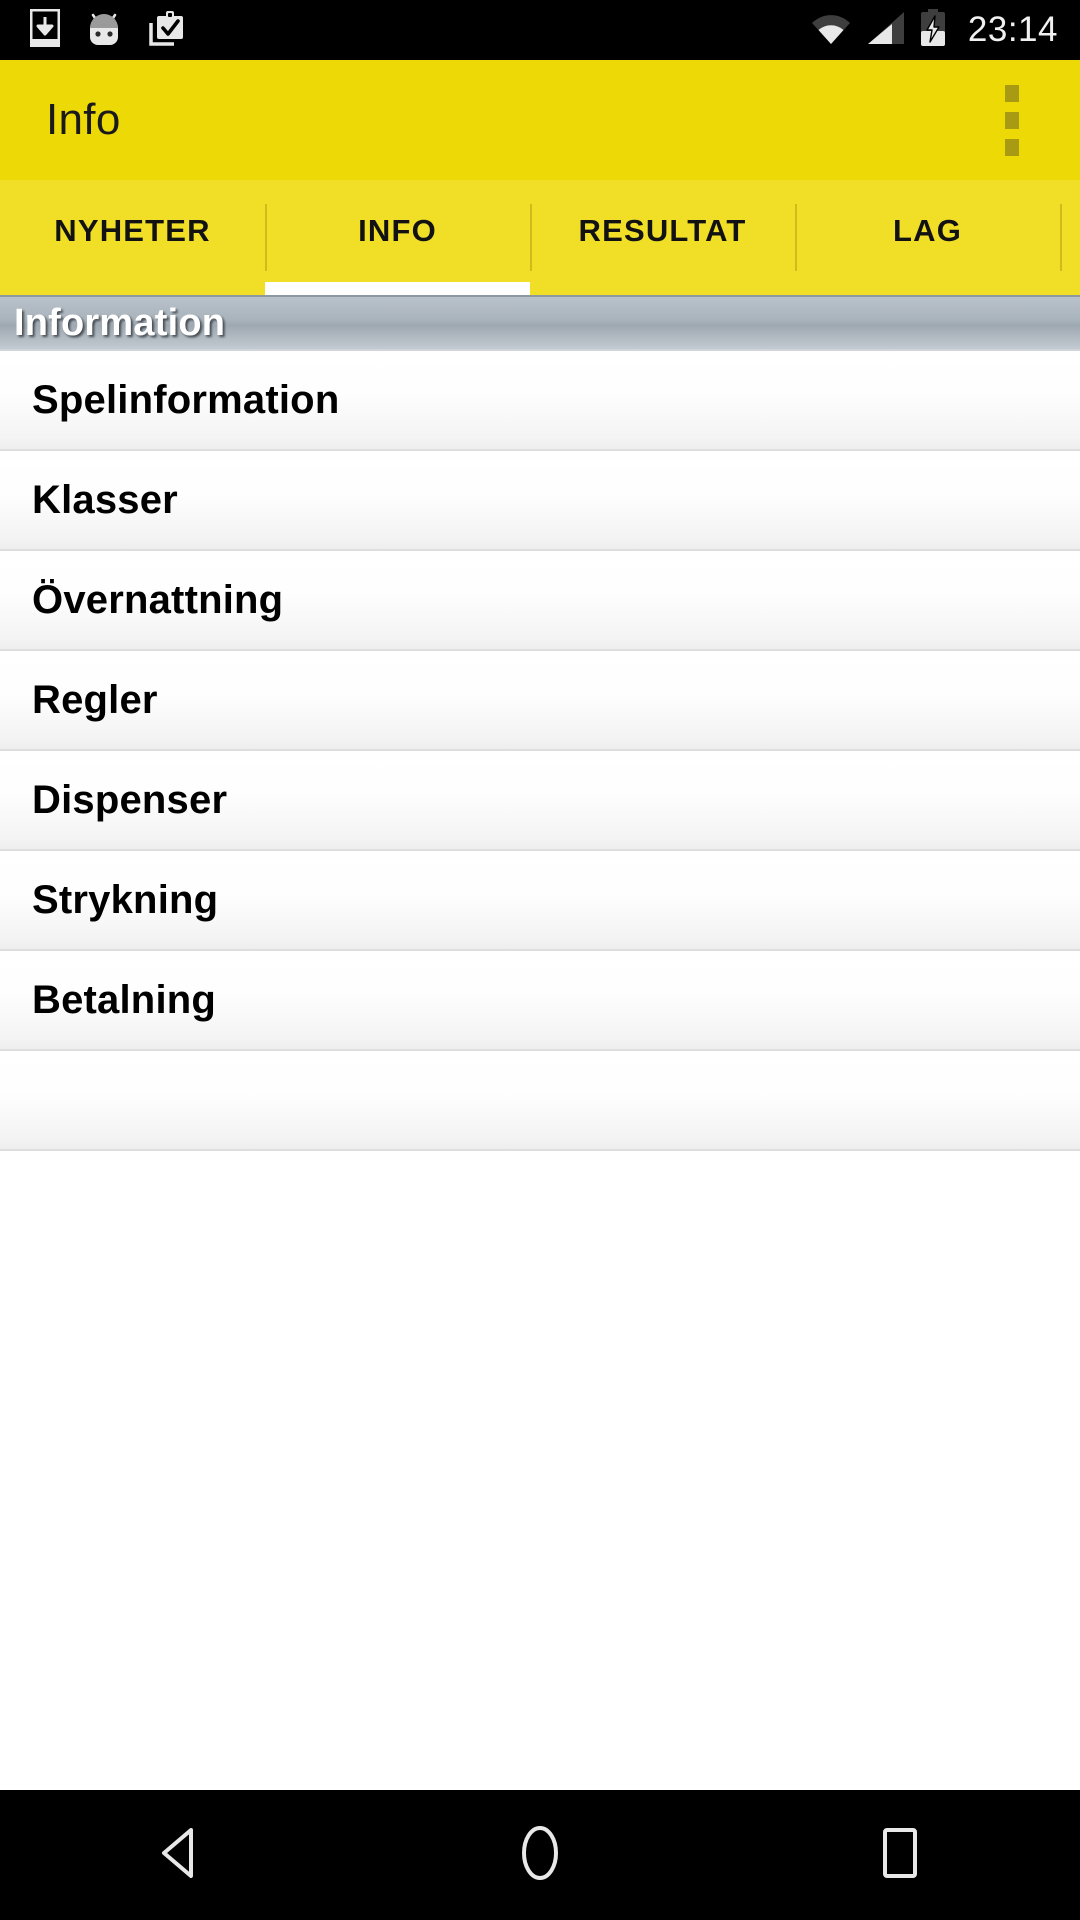  Describe the element at coordinates (540, 501) in the screenshot. I see `list-item: Klasser` at that location.